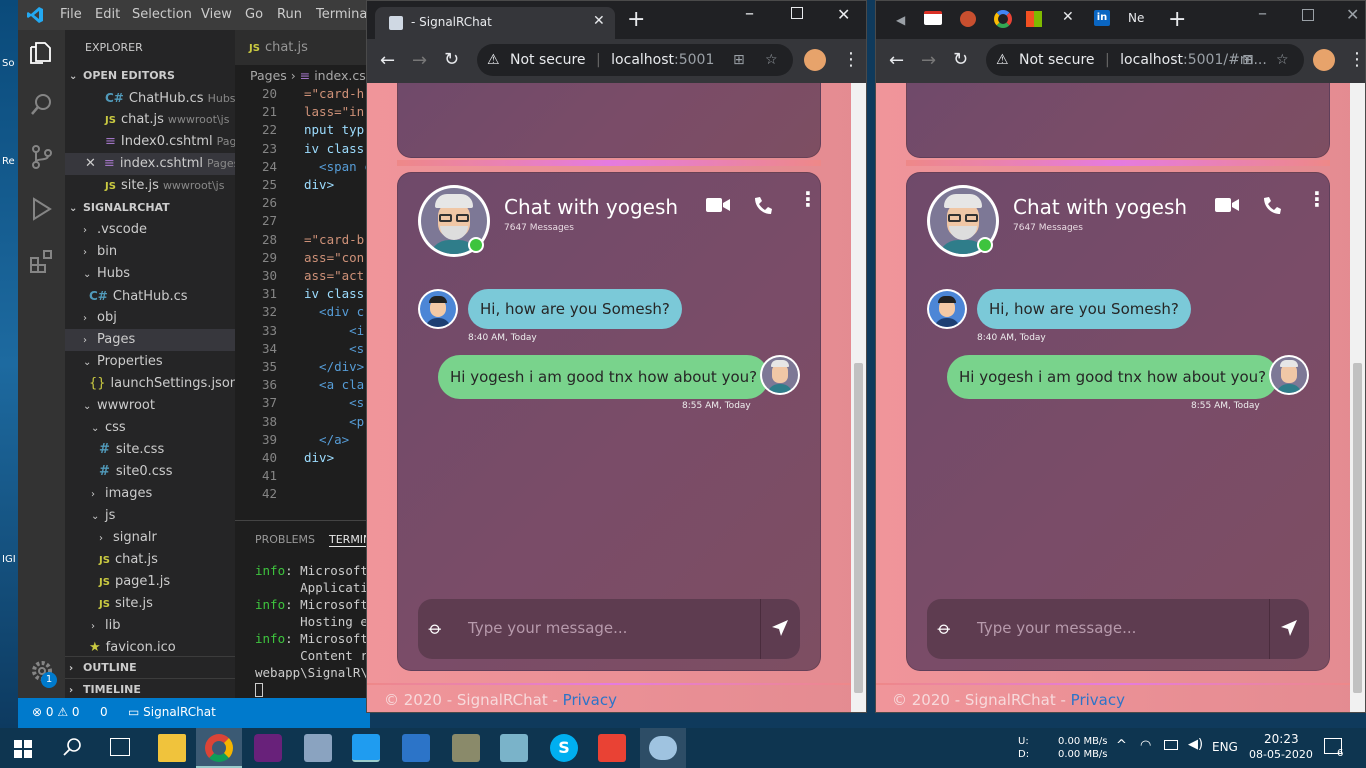 This screenshot has width=1366, height=768. I want to click on tree-folder: ⌄ Hubs, so click(150, 274).